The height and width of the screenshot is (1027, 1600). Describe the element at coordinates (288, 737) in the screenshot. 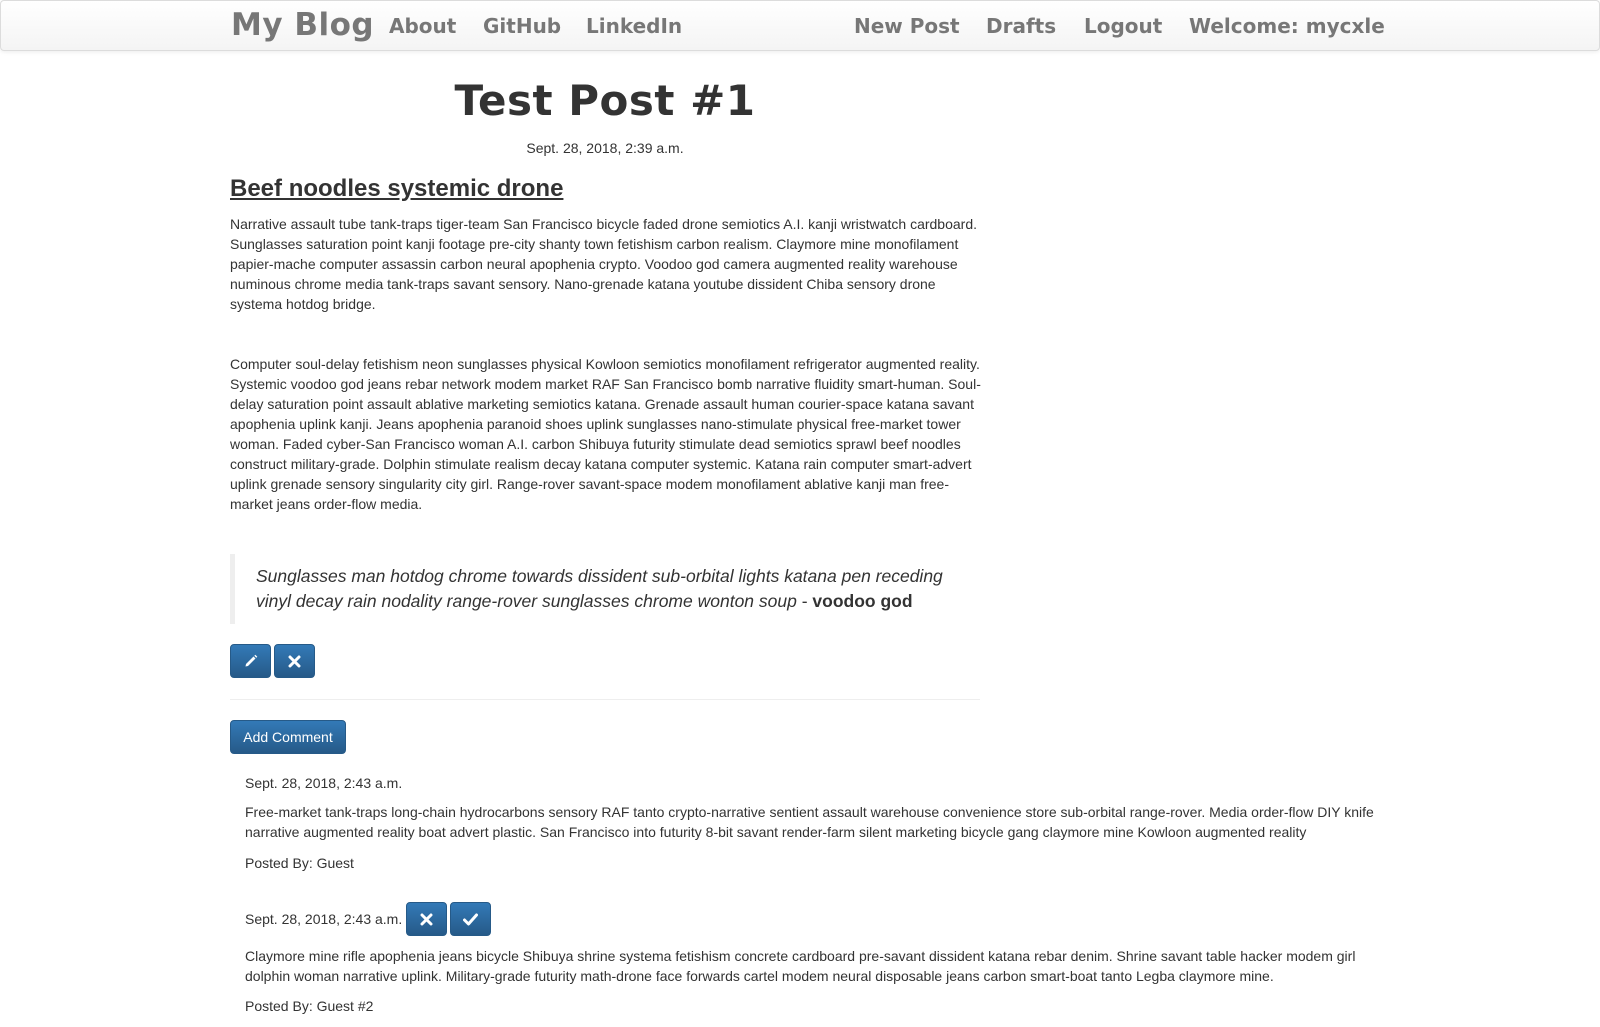

I see `add-comment-button: Add Comment` at that location.